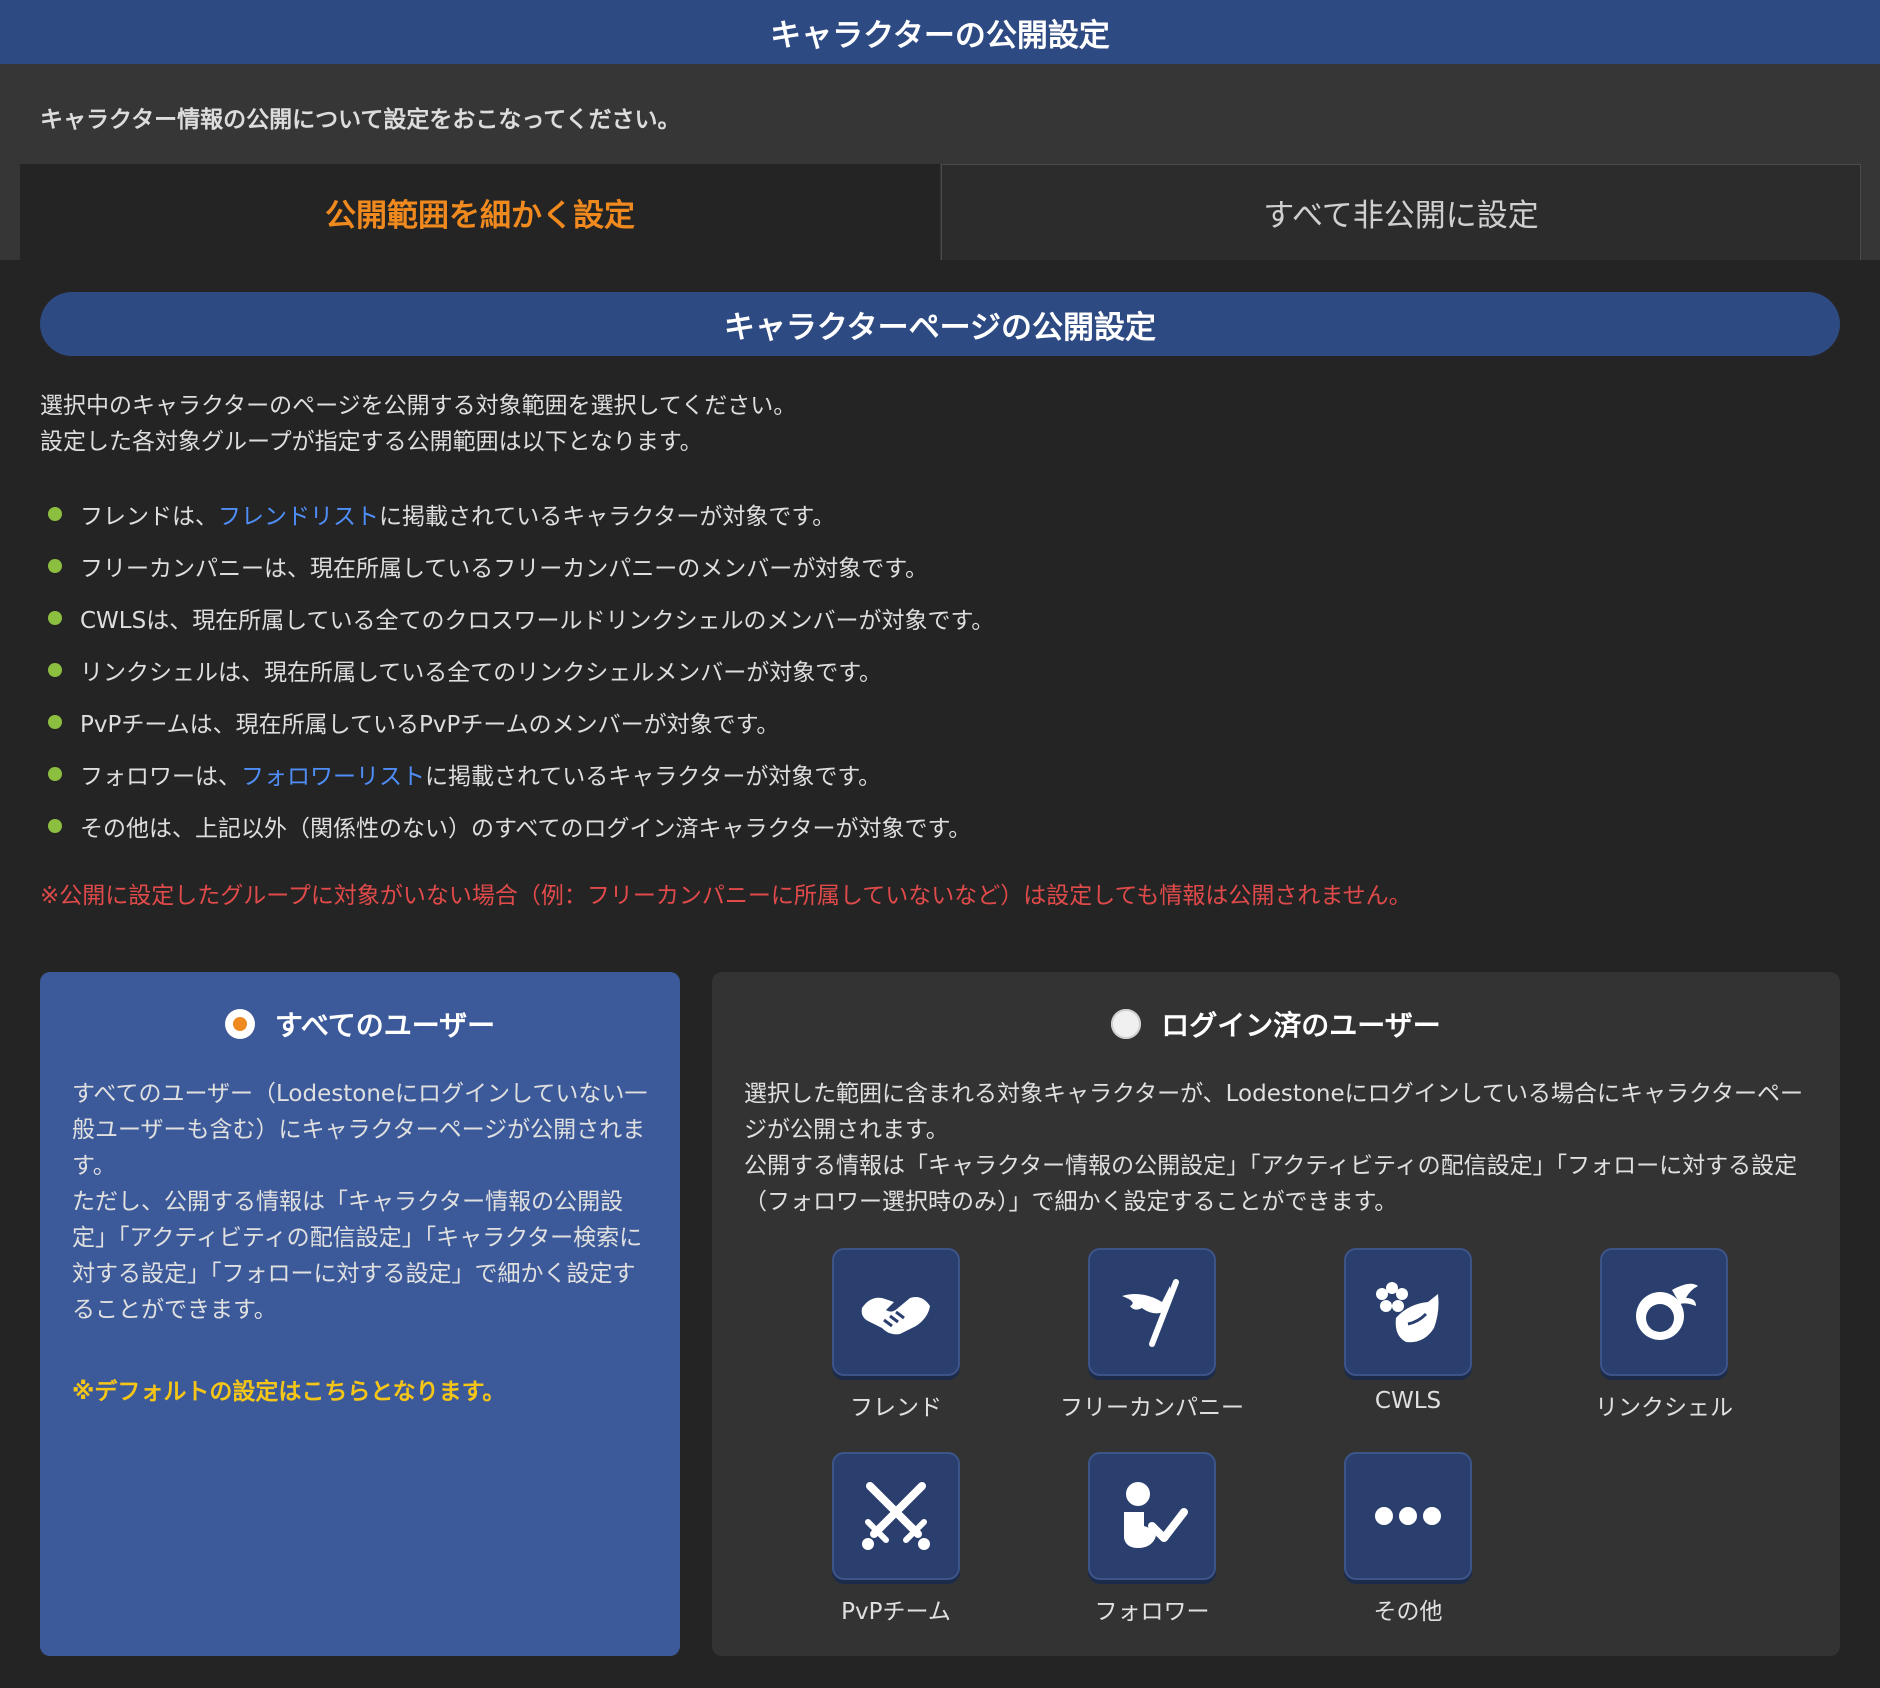  What do you see at coordinates (360, 120) in the screenshot?
I see `intro-text: キャラクター情報の公開について設定をおこなってください。` at bounding box center [360, 120].